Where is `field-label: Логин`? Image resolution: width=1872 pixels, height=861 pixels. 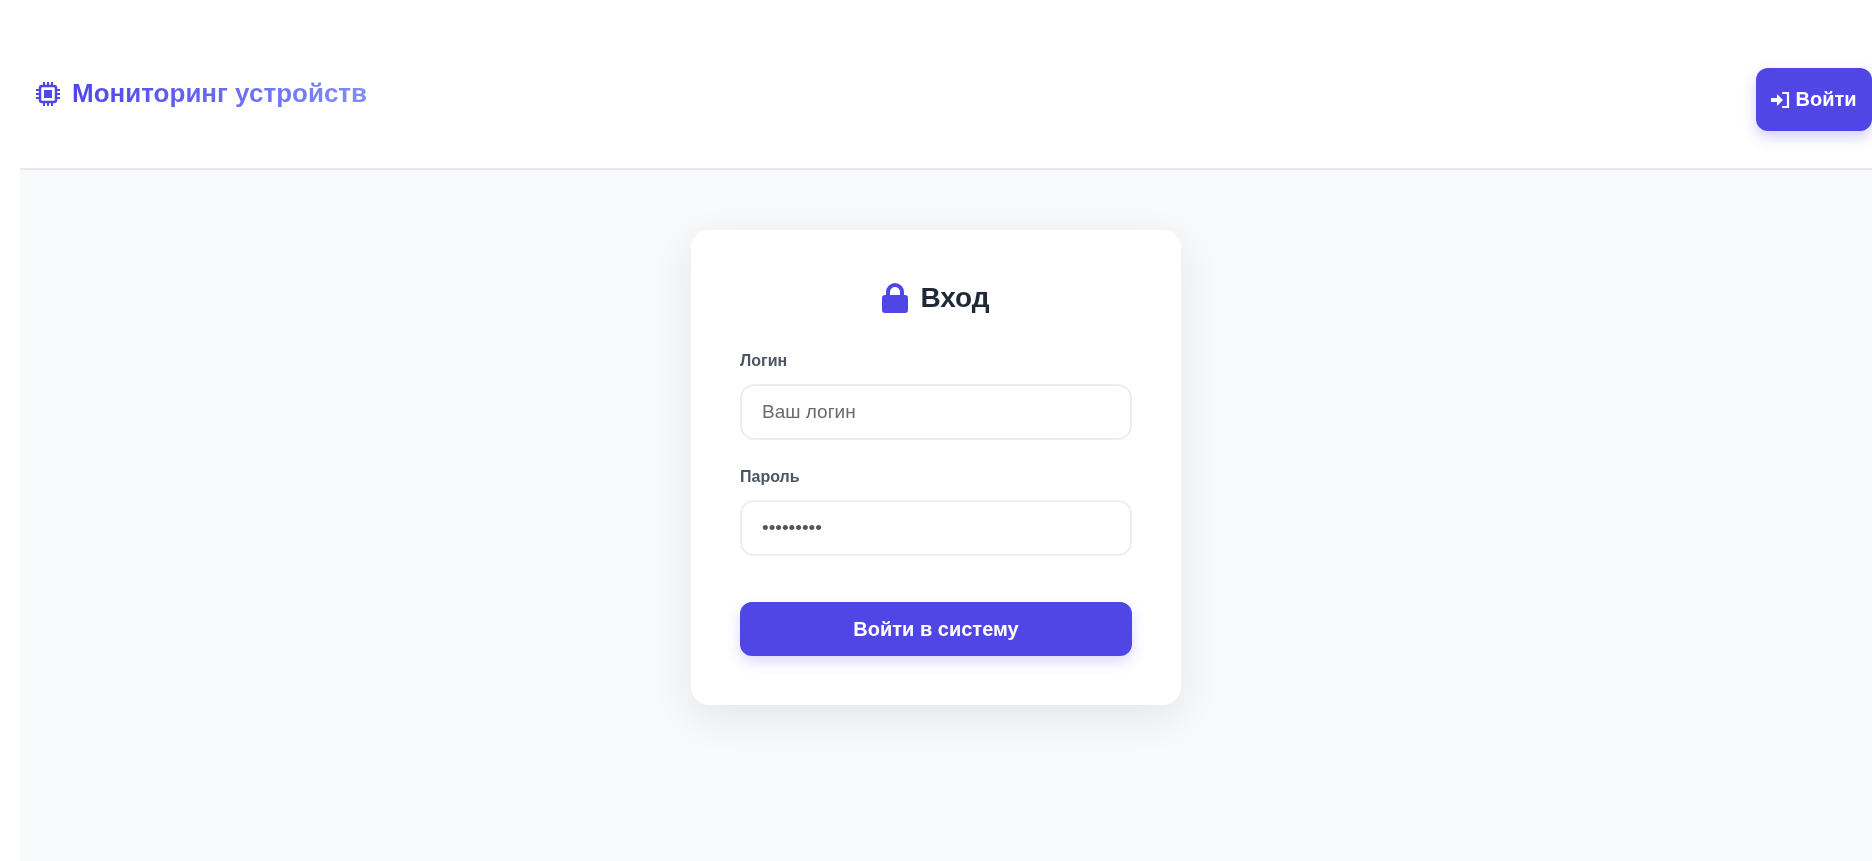
field-label: Логин is located at coordinates (764, 361).